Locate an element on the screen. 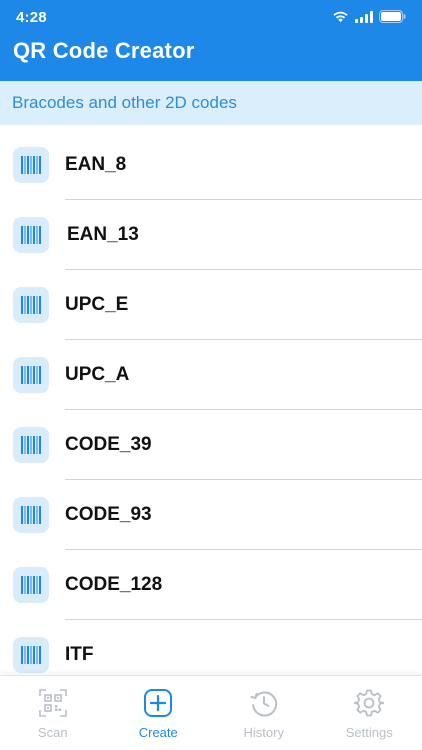 This screenshot has height=750, width=422. list-item-label: UPC_A is located at coordinates (97, 374).